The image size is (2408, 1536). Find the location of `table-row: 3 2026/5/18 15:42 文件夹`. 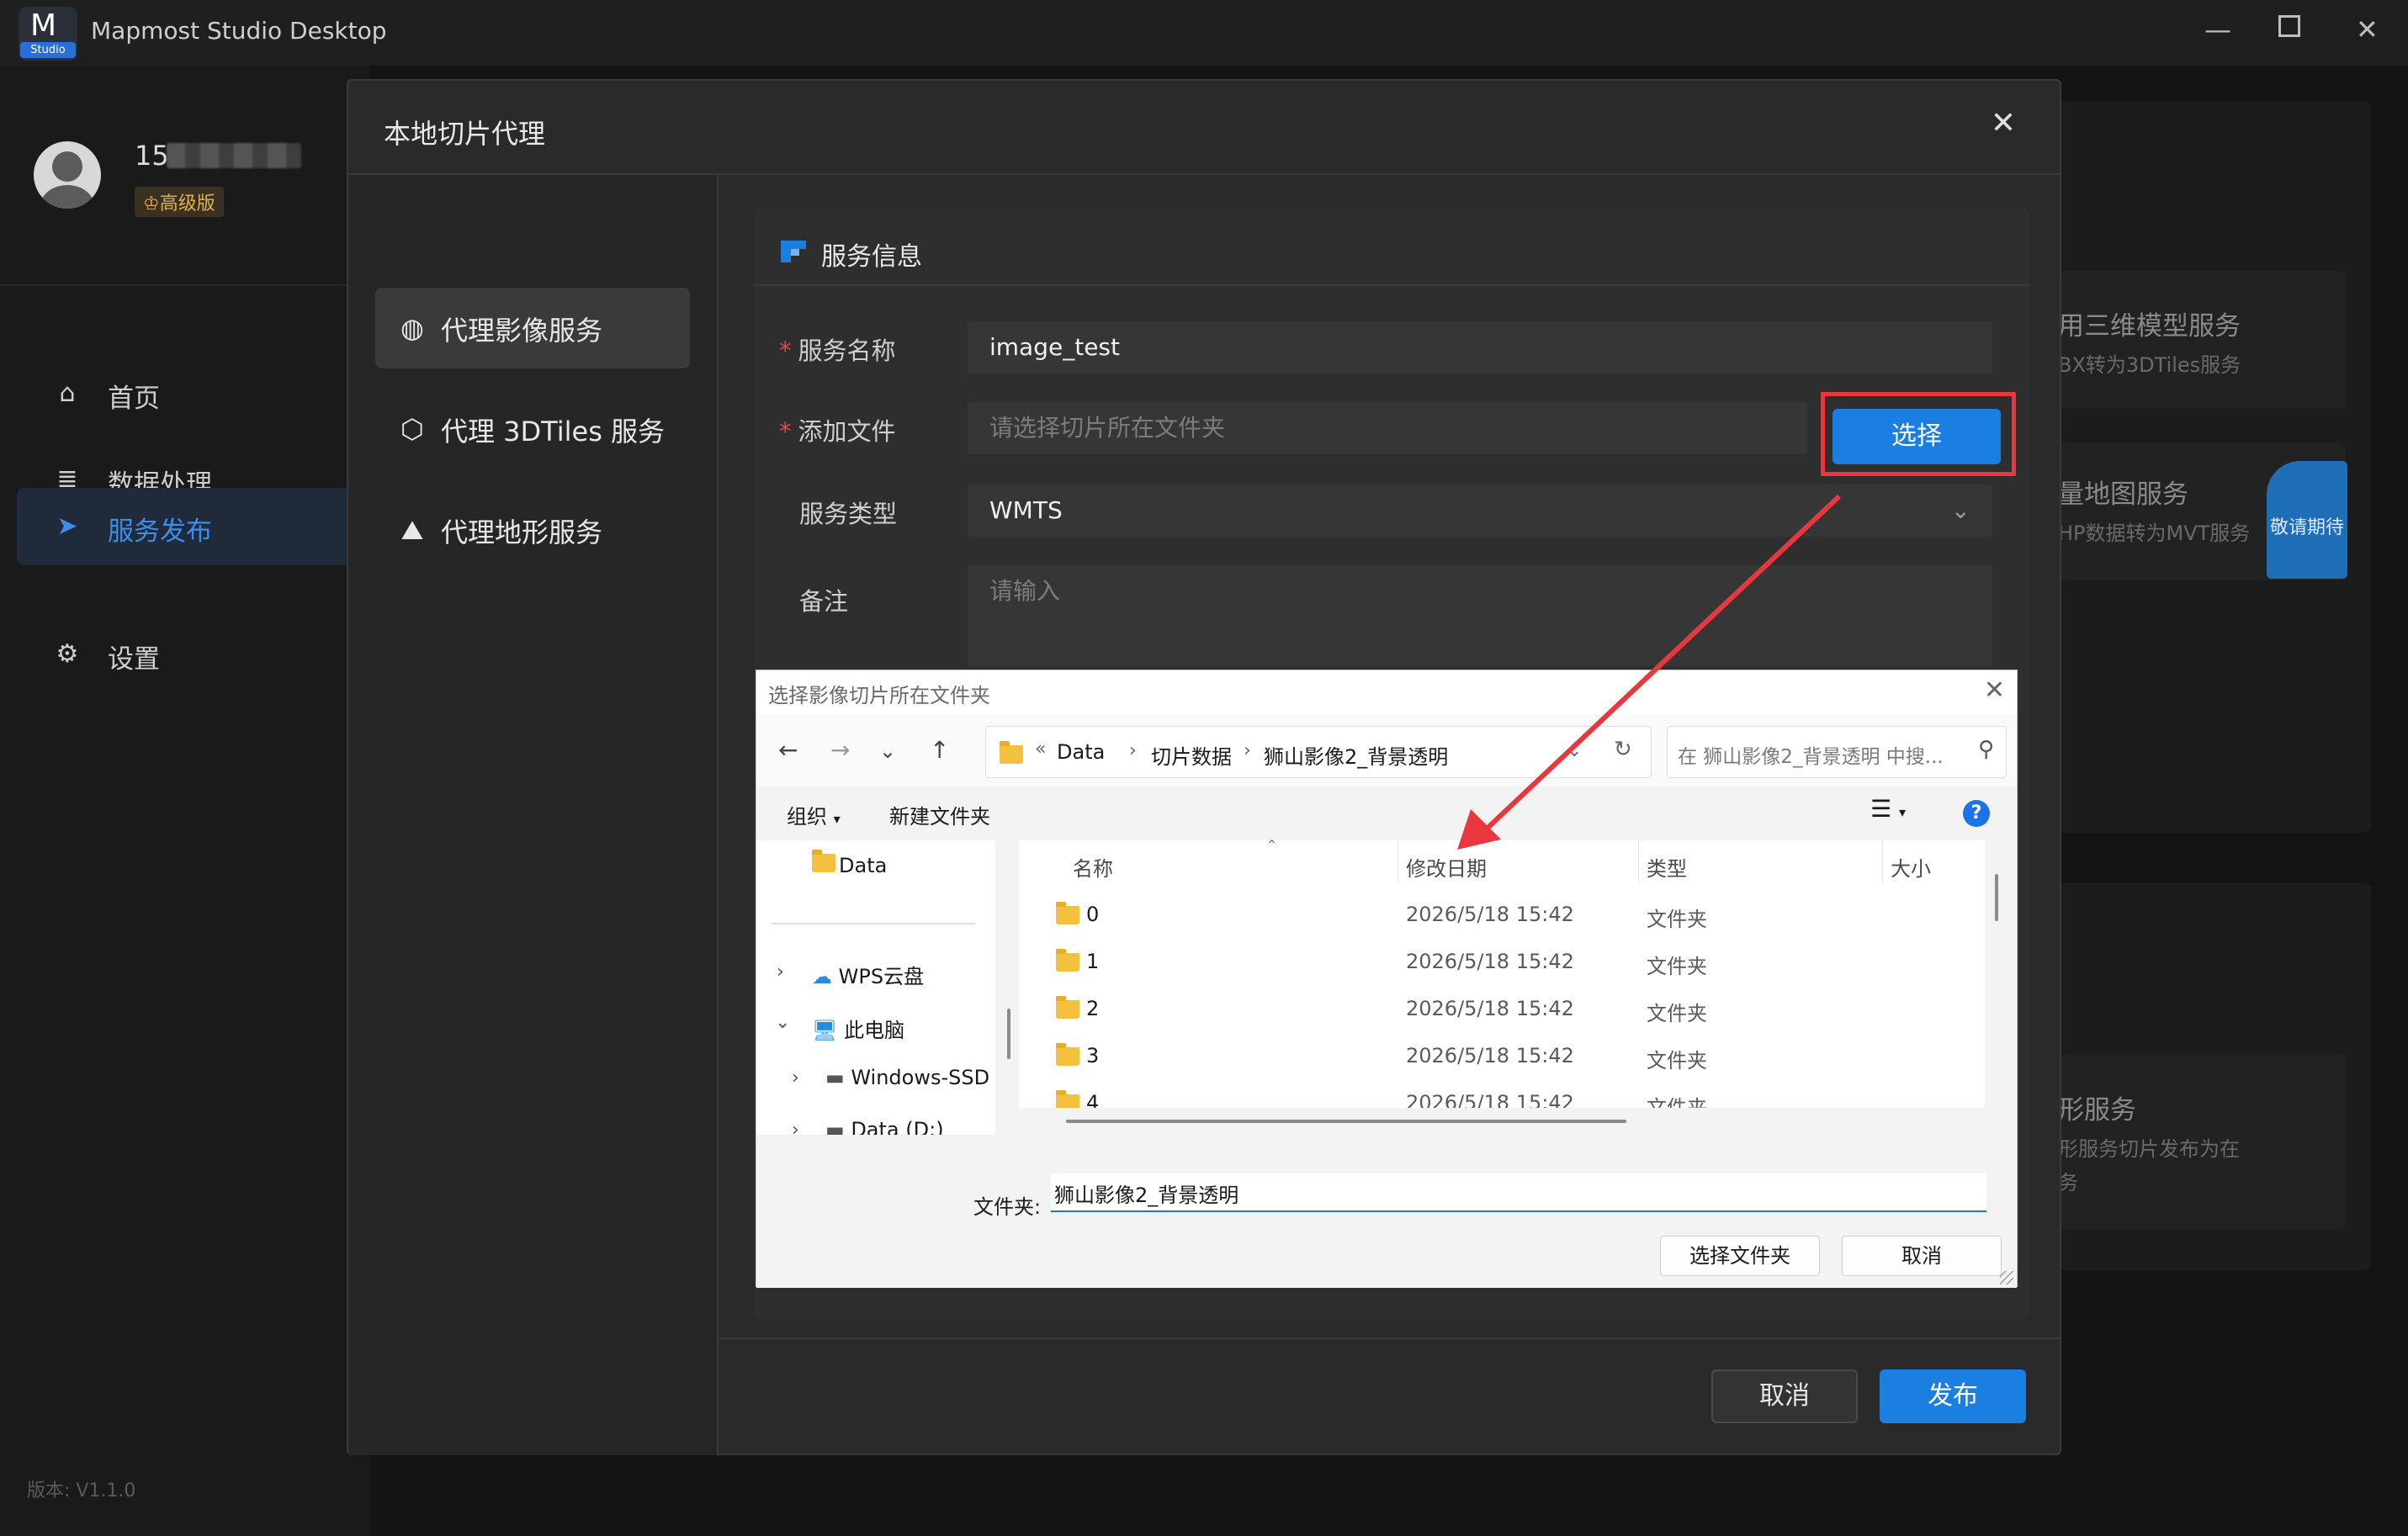

table-row: 3 2026/5/18 15:42 文件夹 is located at coordinates (1502, 1057).